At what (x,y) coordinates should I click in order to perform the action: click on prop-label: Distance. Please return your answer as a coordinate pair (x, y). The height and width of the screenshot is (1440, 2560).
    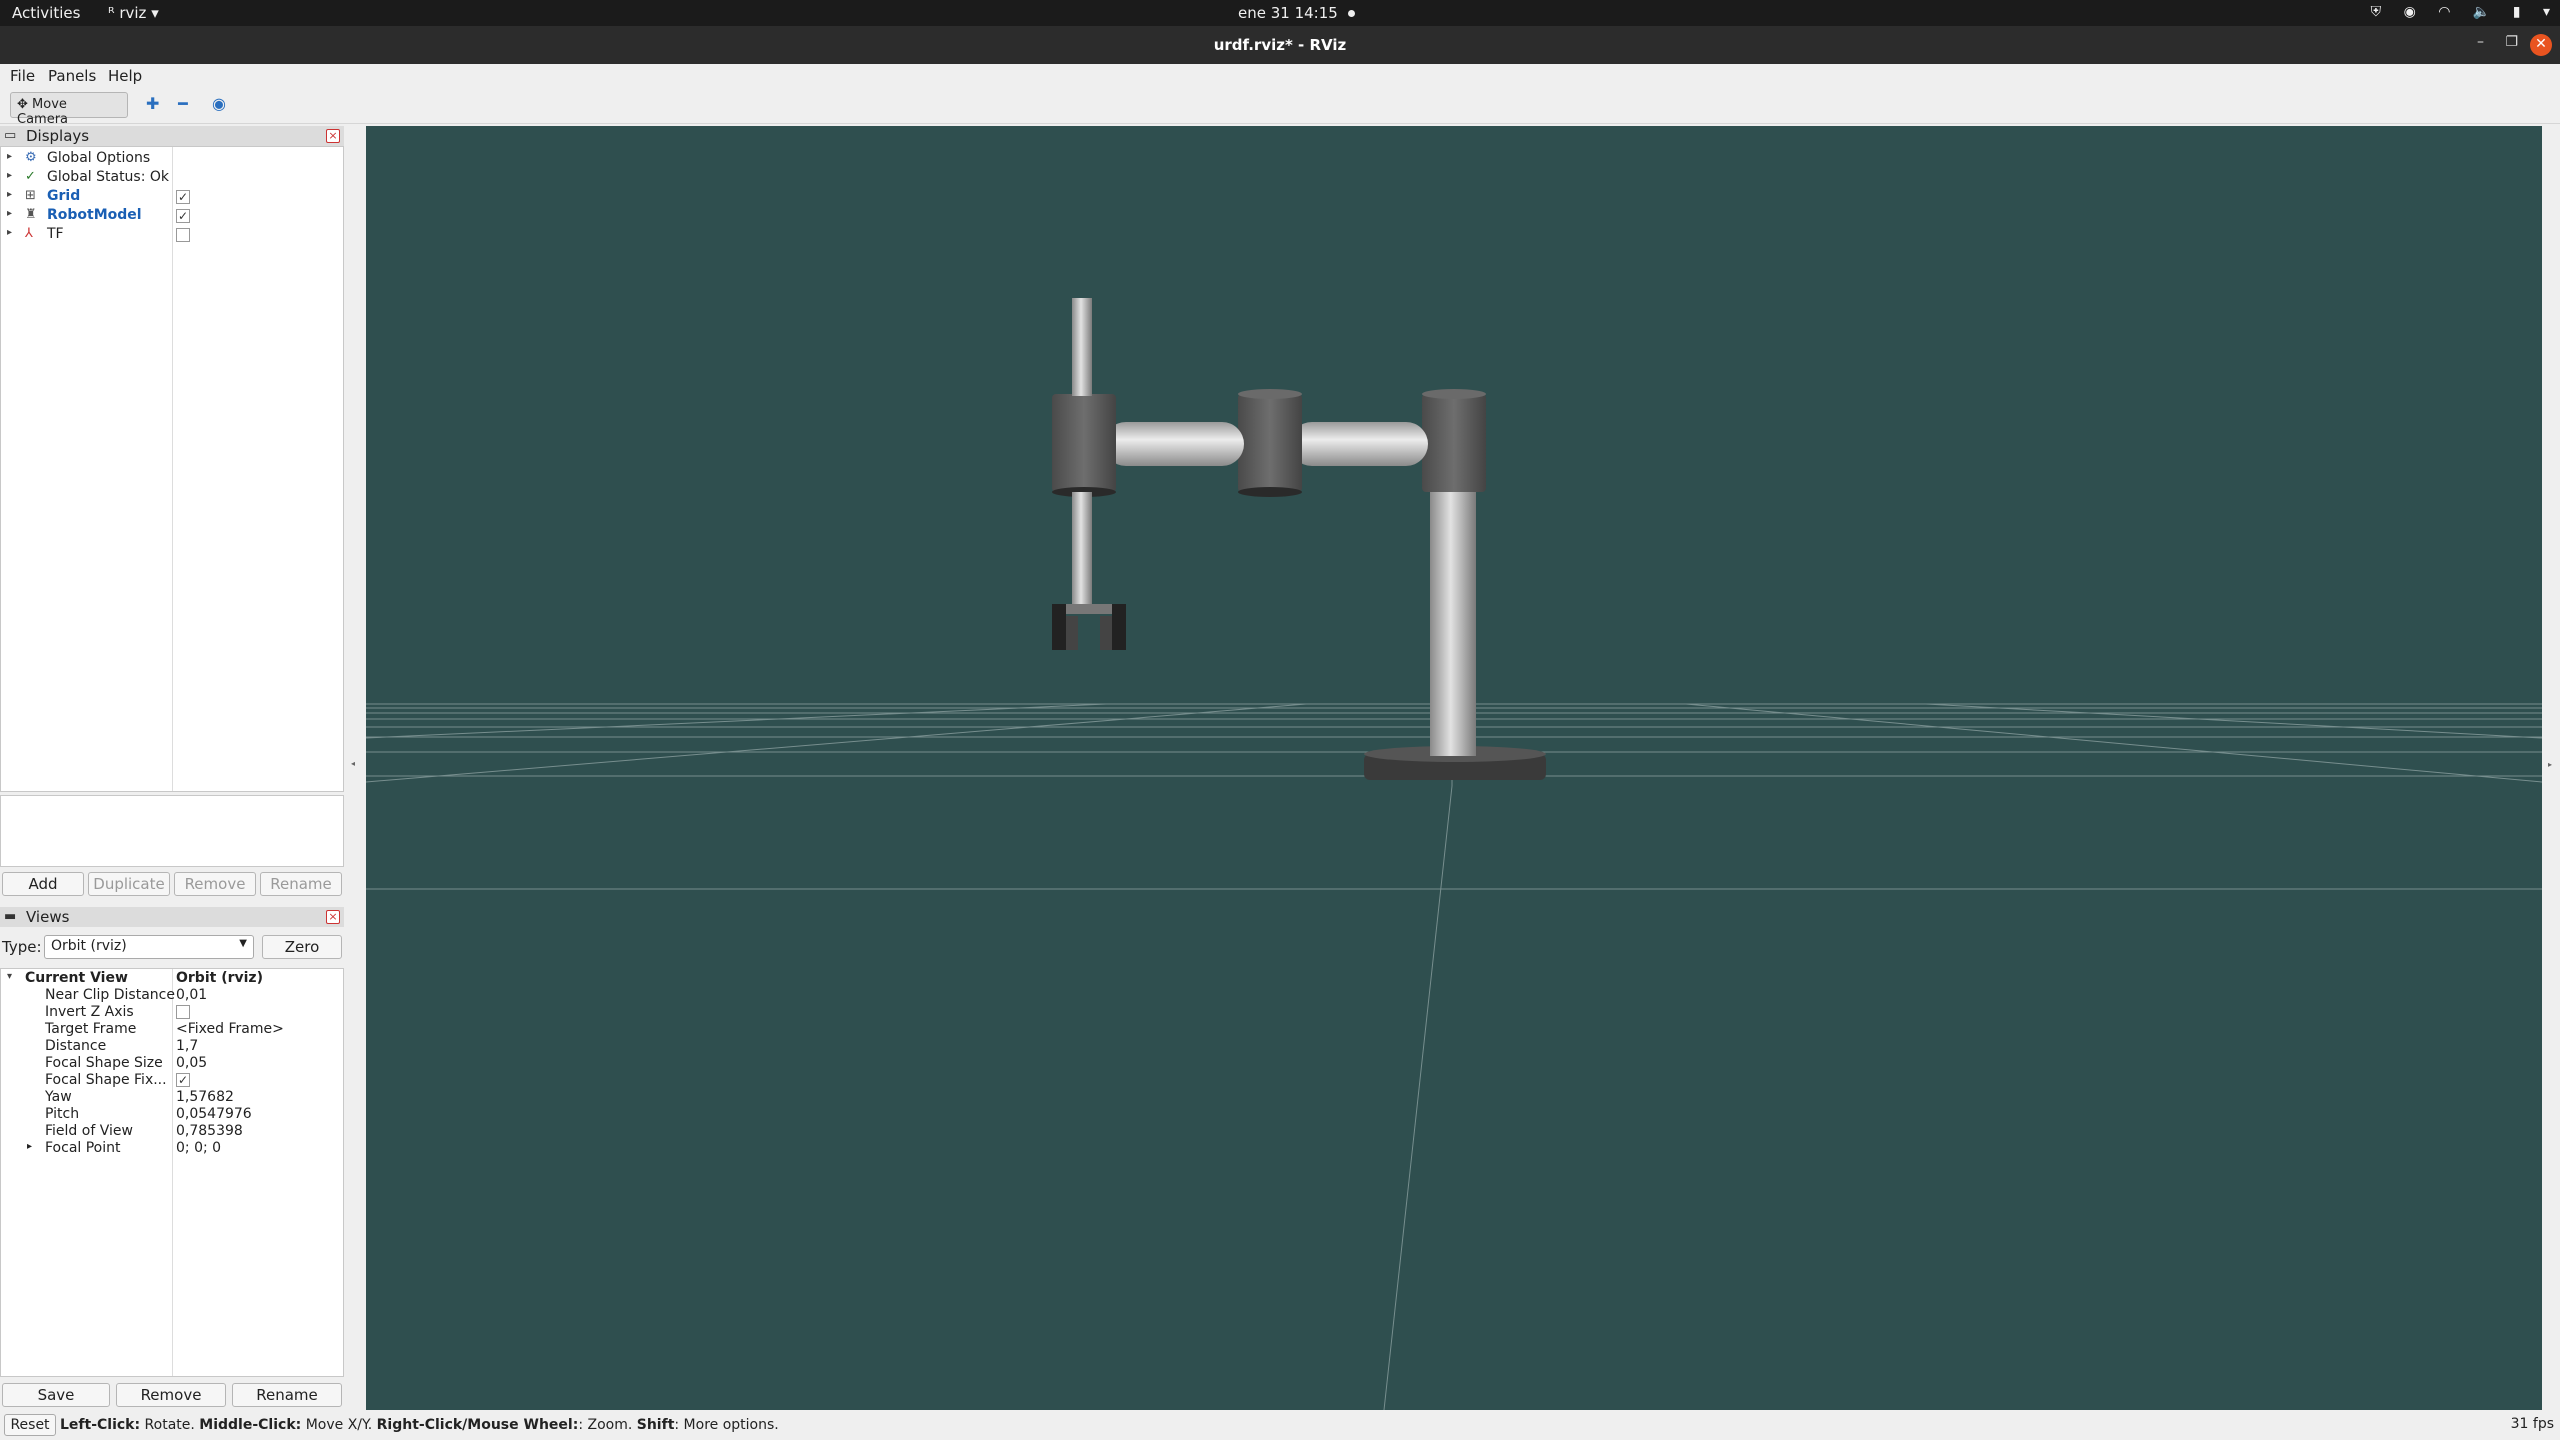
    Looking at the image, I should click on (76, 1046).